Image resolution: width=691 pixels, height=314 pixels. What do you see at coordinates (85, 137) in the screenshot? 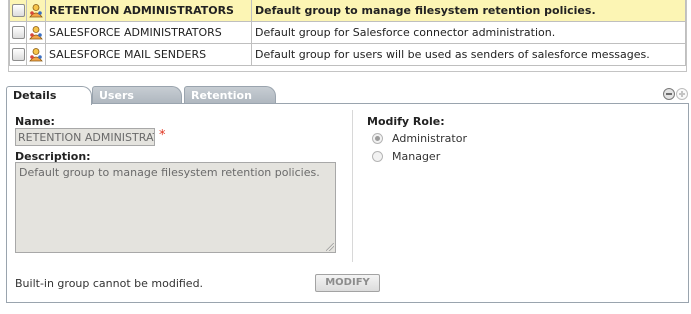
I see `name-field: RETENTION ADMINISTRATORS` at bounding box center [85, 137].